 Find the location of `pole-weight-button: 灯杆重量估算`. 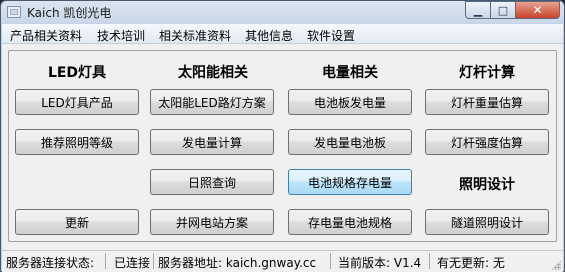

pole-weight-button: 灯杆重量估算 is located at coordinates (487, 102).